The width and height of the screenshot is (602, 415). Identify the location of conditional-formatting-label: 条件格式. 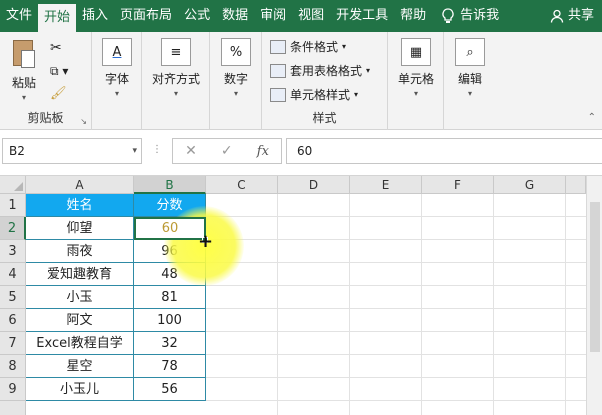
(314, 47).